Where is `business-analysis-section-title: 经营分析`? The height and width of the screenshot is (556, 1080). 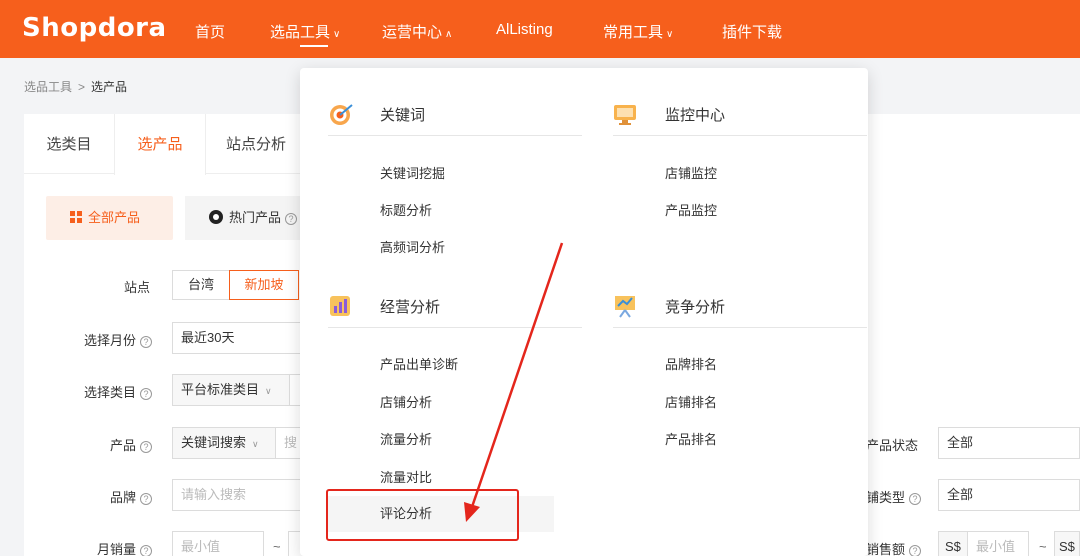 business-analysis-section-title: 经营分析 is located at coordinates (410, 307).